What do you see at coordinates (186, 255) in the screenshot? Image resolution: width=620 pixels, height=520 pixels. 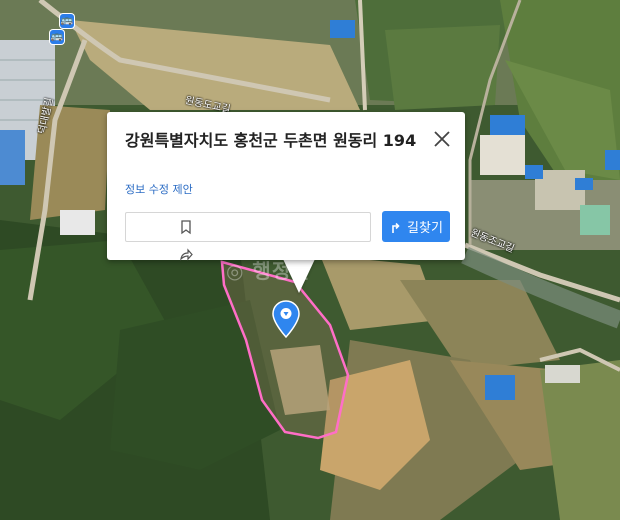 I see `share-icon` at bounding box center [186, 255].